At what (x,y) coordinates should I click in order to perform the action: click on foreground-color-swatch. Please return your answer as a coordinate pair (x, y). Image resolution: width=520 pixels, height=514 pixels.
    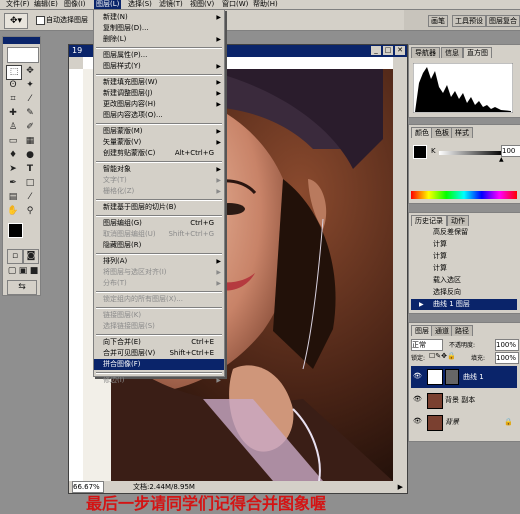
    Looking at the image, I should click on (15, 230).